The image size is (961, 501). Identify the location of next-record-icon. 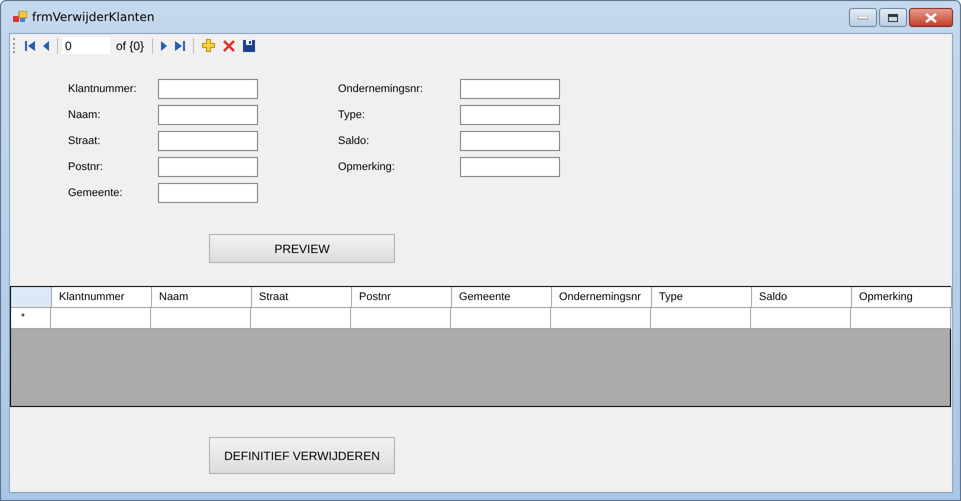
(164, 46).